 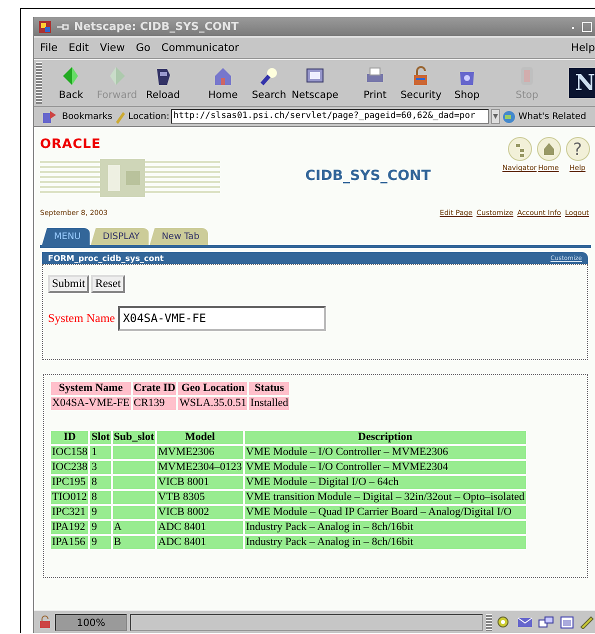 I want to click on portlet-title: FORM_proc_cidb_sys_cont, so click(x=106, y=258).